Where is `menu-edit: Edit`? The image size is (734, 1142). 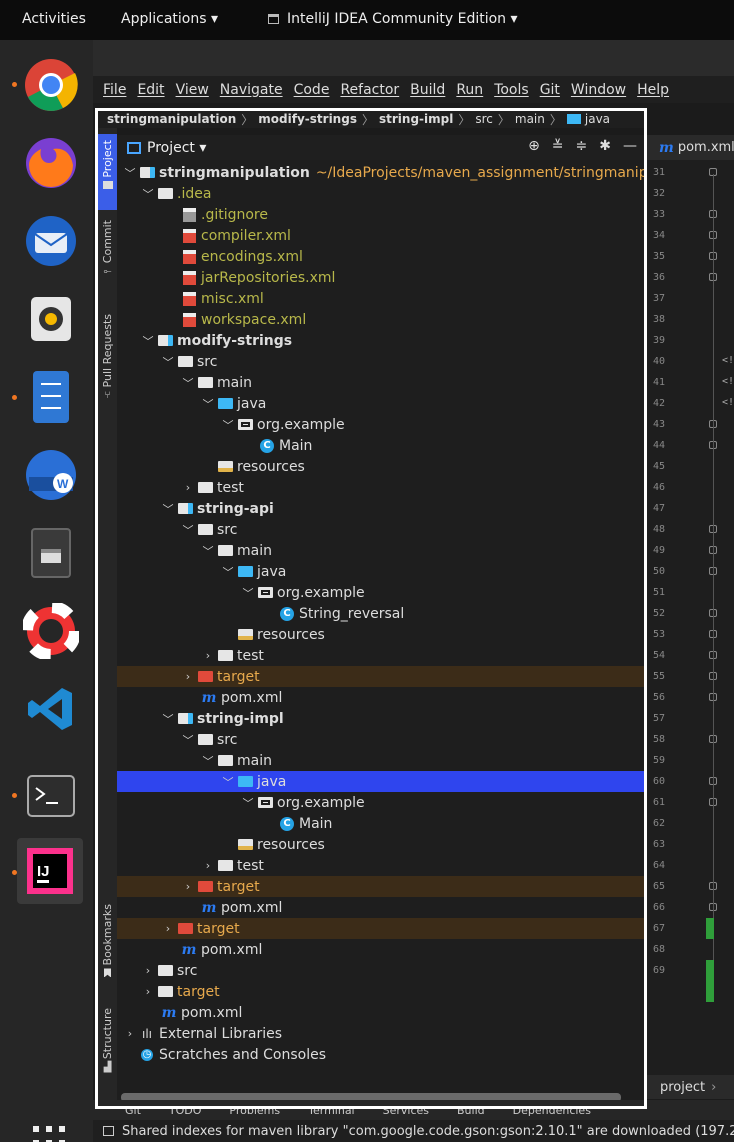 menu-edit: Edit is located at coordinates (150, 90).